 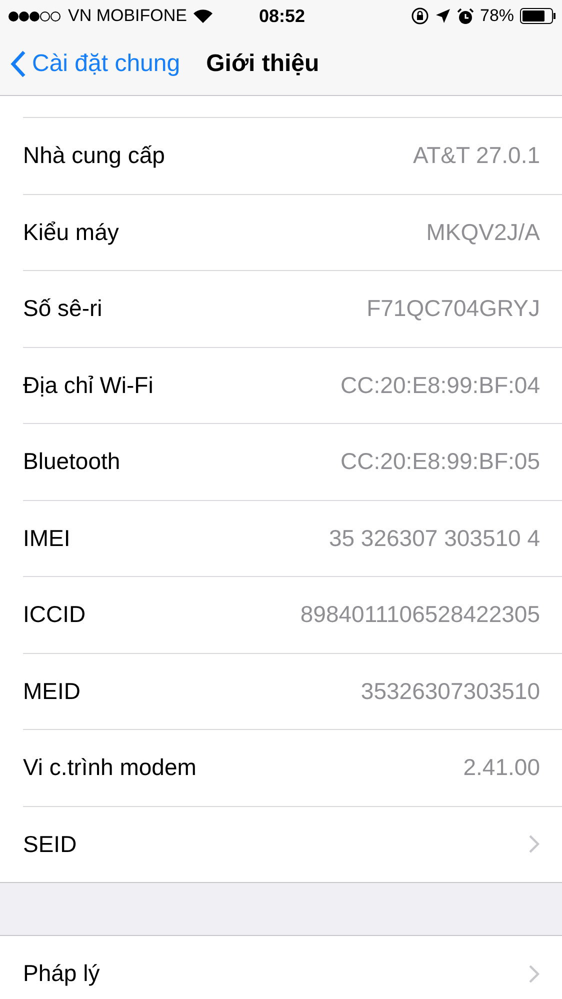 What do you see at coordinates (72, 462) in the screenshot?
I see `row-label: Bluetooth` at bounding box center [72, 462].